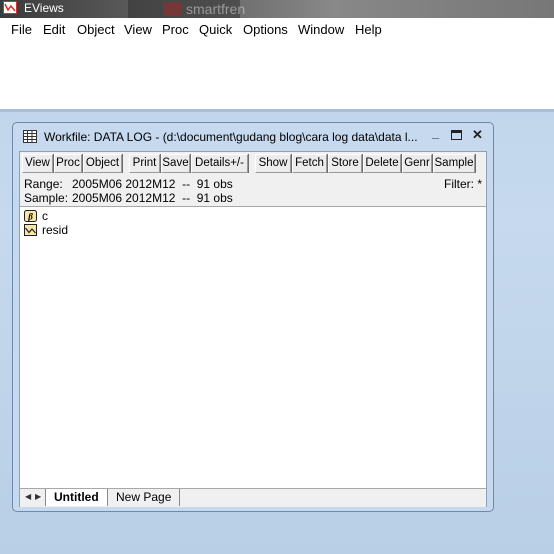  I want to click on menu-edit: Edit, so click(54, 29).